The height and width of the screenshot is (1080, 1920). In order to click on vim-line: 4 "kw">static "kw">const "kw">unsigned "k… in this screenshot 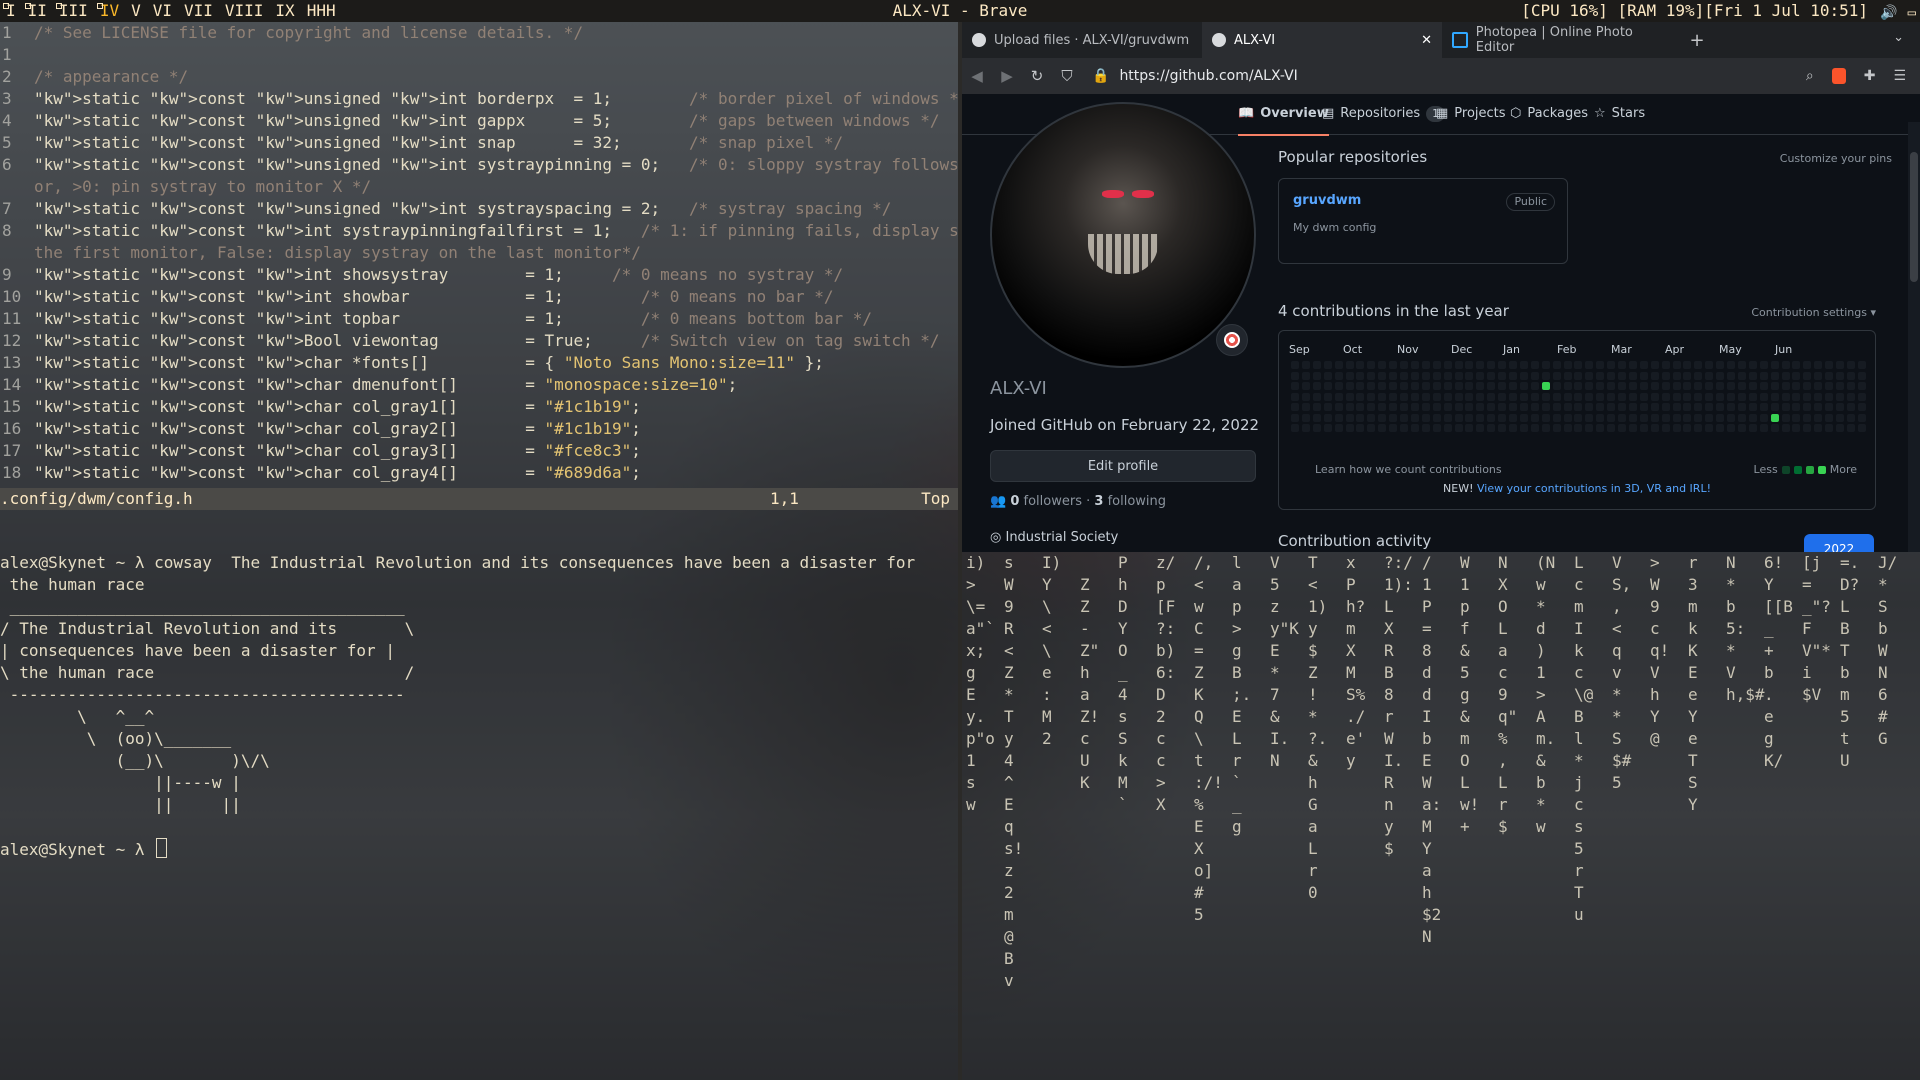, I will do `click(479, 121)`.